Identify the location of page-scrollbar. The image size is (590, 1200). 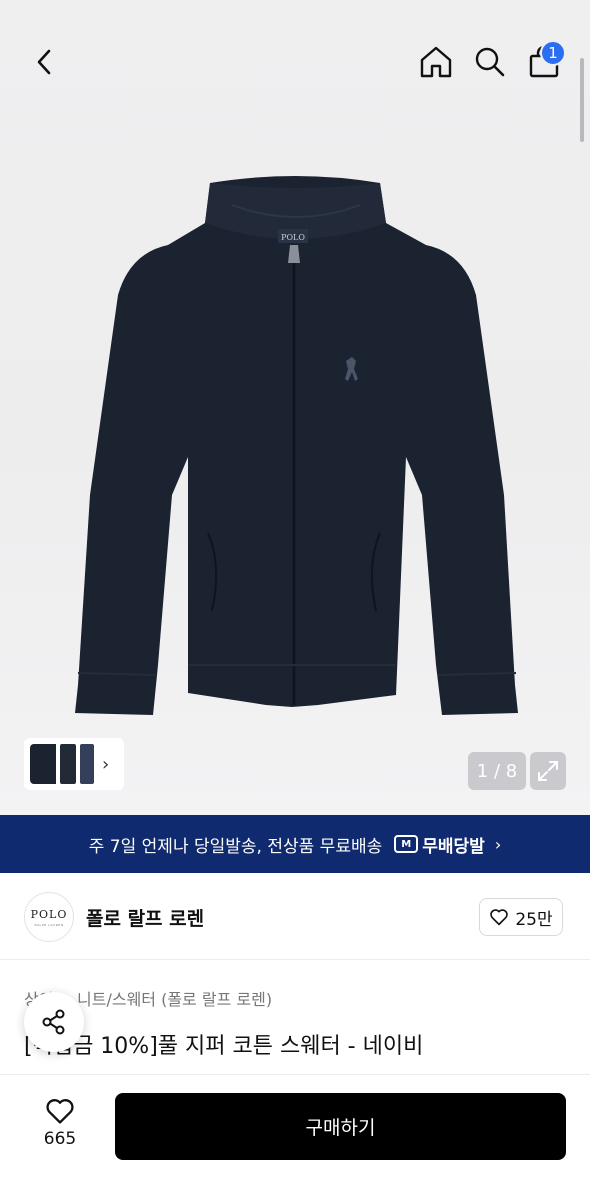
(582, 100).